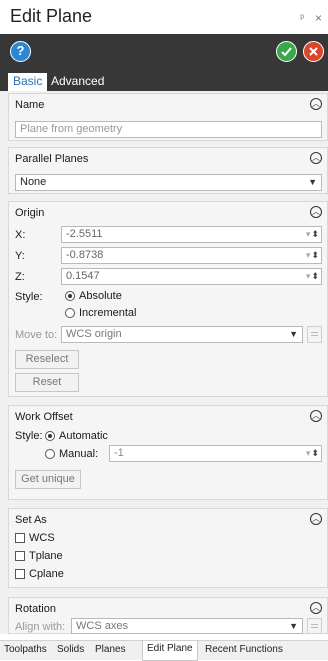  Describe the element at coordinates (70, 649) in the screenshot. I see `bottom-tab-solids: Solids` at that location.